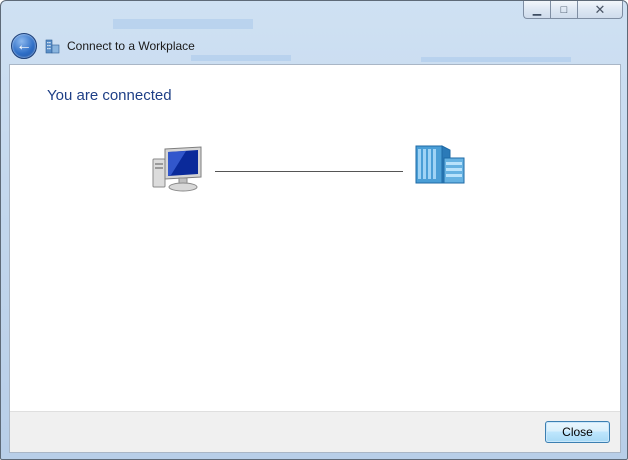 The height and width of the screenshot is (460, 628). I want to click on workplace-icon, so click(52, 46).